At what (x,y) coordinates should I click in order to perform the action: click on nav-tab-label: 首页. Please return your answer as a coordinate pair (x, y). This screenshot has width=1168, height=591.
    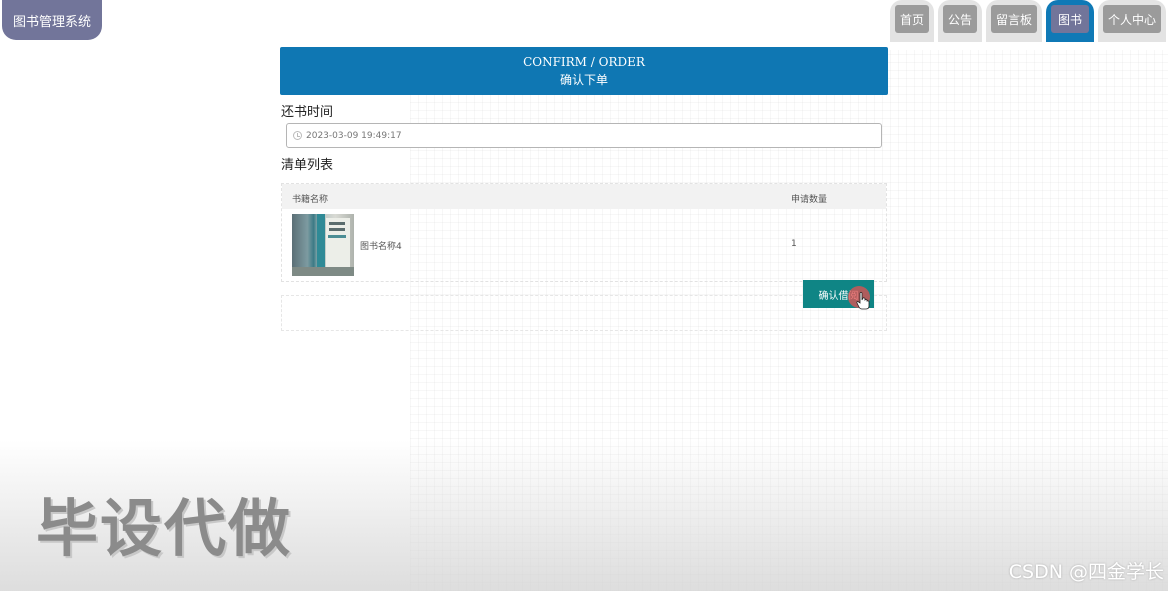
    Looking at the image, I should click on (912, 19).